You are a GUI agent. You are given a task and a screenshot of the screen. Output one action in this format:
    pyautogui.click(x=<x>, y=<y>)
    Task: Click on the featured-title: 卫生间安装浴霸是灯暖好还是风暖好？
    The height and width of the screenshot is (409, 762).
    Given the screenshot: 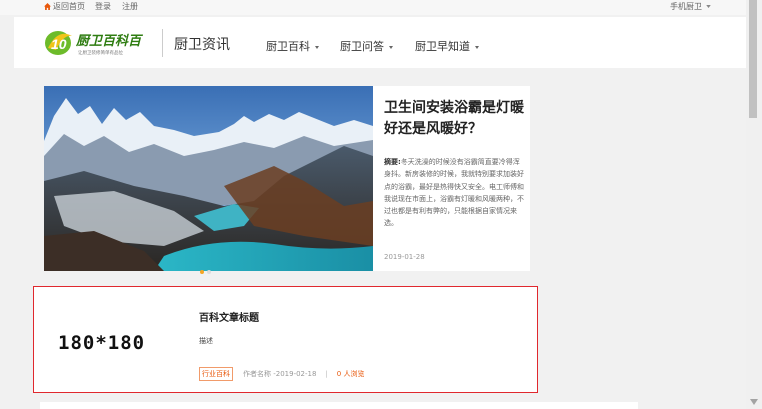 What is the action you would take?
    pyautogui.click(x=454, y=119)
    